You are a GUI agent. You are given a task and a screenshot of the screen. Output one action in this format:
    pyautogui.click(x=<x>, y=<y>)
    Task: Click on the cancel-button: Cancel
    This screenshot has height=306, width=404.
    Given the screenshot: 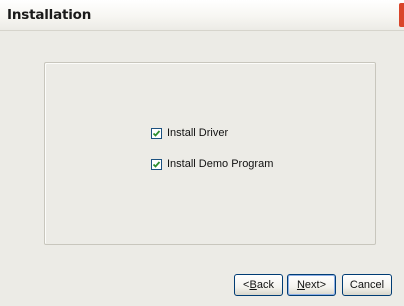 What is the action you would take?
    pyautogui.click(x=367, y=285)
    